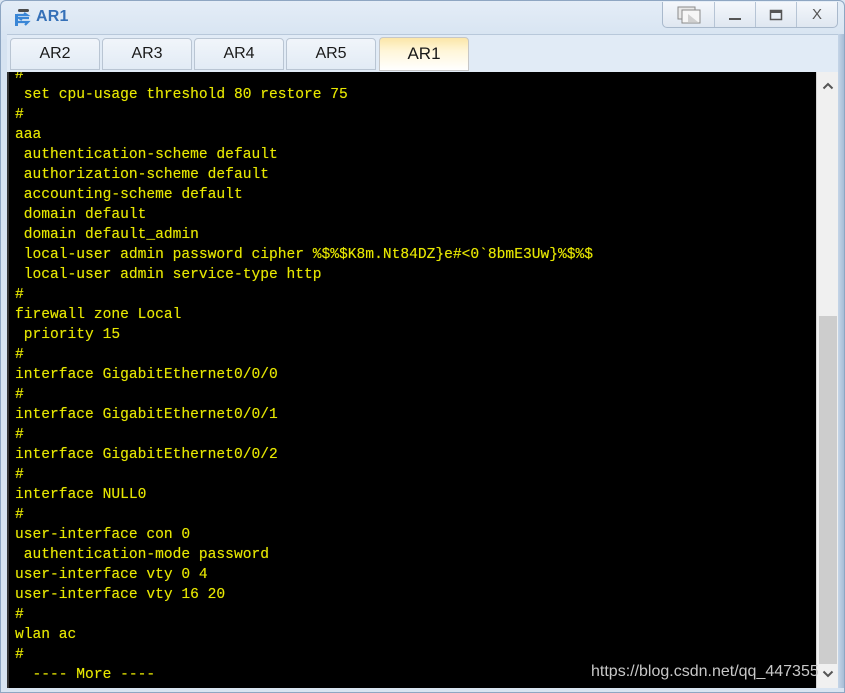  I want to click on tab-label: AR4, so click(239, 53).